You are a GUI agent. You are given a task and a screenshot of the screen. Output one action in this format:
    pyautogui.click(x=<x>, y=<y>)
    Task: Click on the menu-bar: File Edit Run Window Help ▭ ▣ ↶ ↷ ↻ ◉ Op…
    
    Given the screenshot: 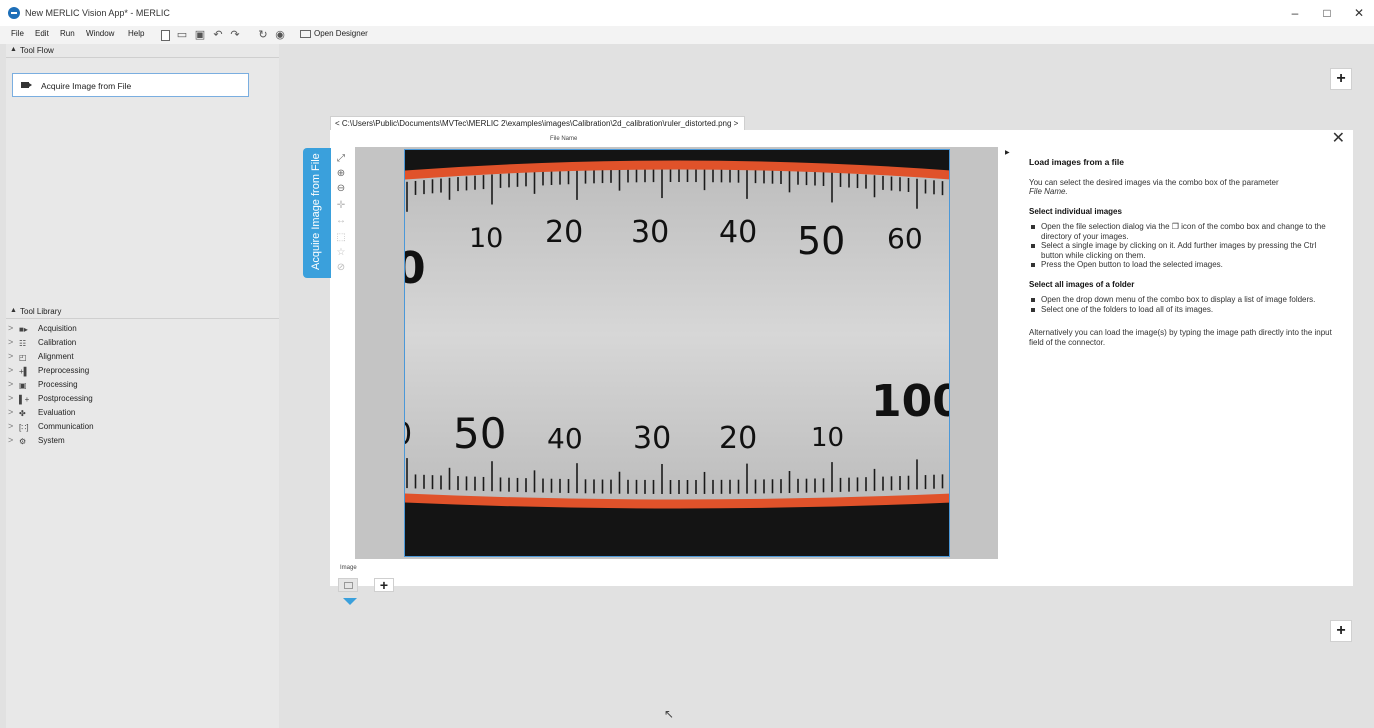 What is the action you would take?
    pyautogui.click(x=687, y=35)
    